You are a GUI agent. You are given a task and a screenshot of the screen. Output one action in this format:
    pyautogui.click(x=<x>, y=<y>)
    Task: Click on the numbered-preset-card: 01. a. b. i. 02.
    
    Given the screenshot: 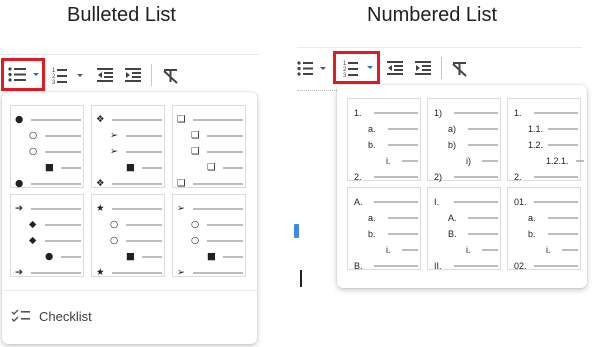 What is the action you would take?
    pyautogui.click(x=544, y=229)
    